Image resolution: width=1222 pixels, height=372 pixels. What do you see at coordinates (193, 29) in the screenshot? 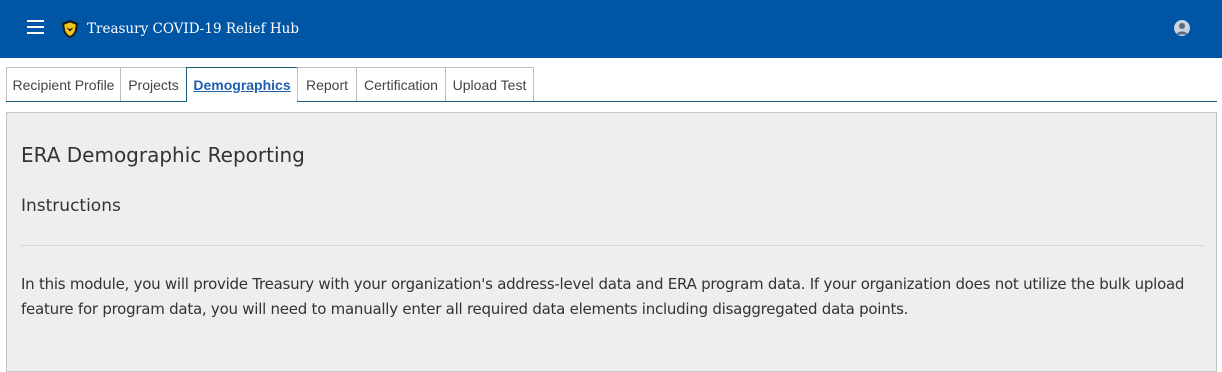
I see `app-title: Treasury COVID-19 Relief Hub` at bounding box center [193, 29].